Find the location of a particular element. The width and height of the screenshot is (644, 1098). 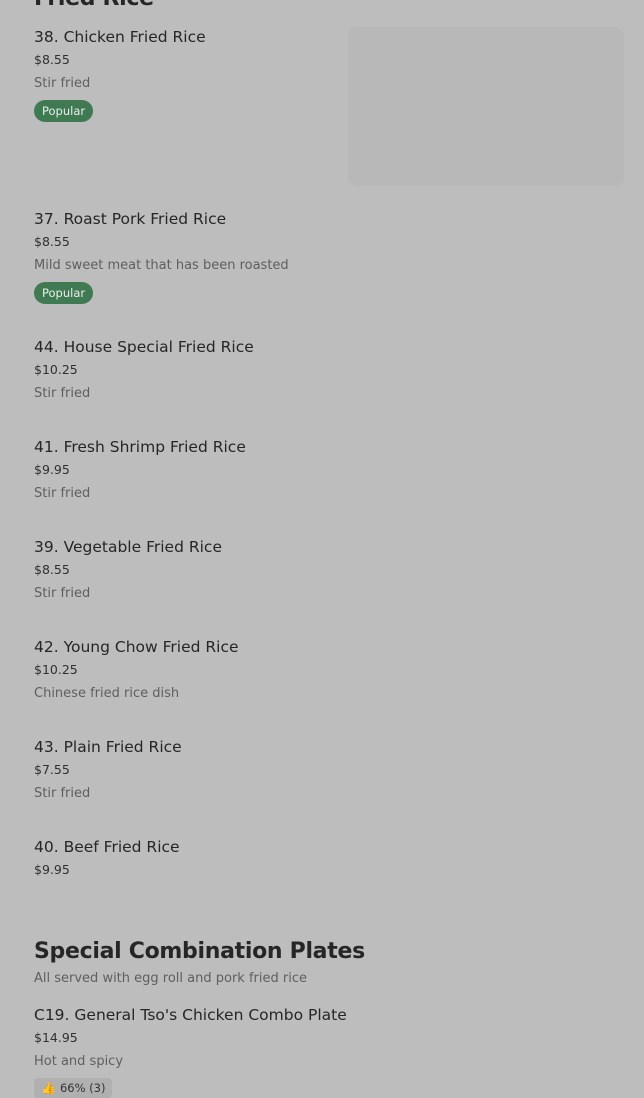

item-name: C19. General Tso's Chicken Combo Plate is located at coordinates (190, 1015).